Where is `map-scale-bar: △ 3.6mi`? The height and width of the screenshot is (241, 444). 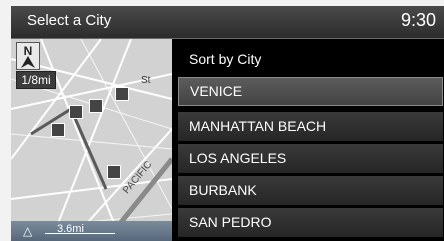 map-scale-bar: △ 3.6mi is located at coordinates (91, 231).